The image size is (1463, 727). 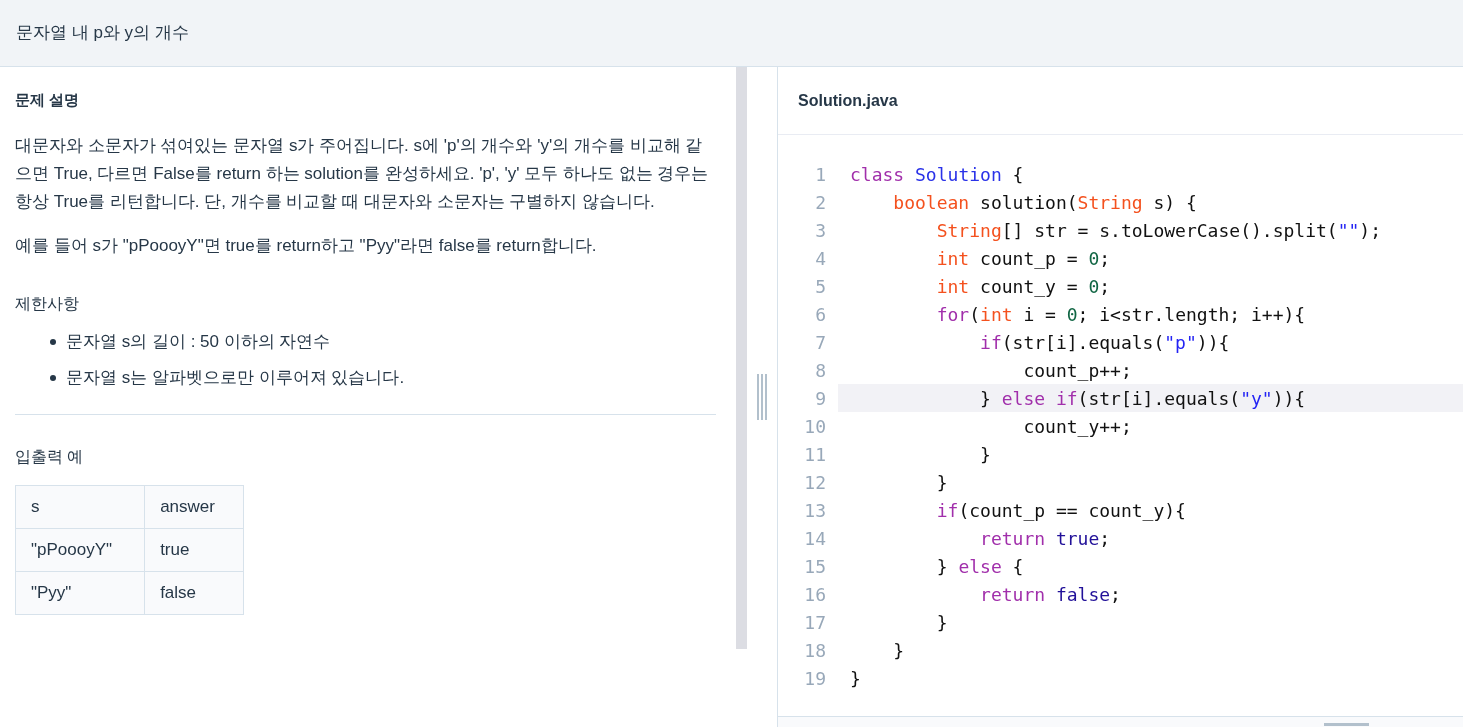 What do you see at coordinates (820, 174) in the screenshot?
I see `line-number: 1` at bounding box center [820, 174].